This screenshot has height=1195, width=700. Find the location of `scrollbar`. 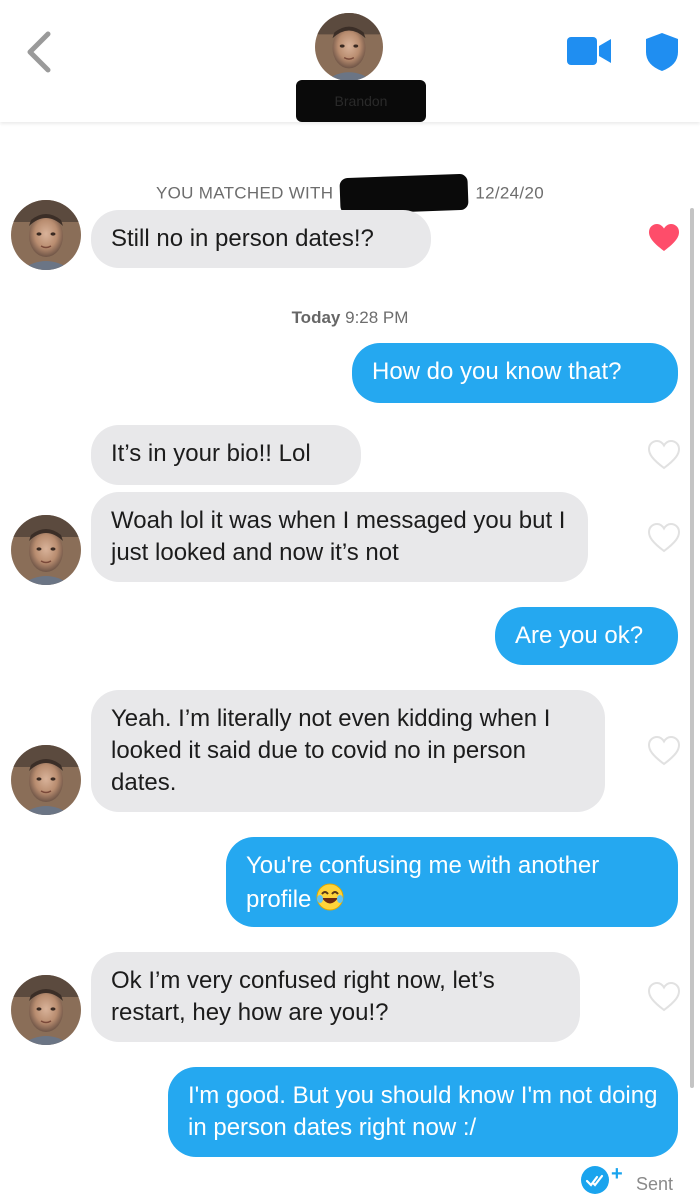

scrollbar is located at coordinates (692, 648).